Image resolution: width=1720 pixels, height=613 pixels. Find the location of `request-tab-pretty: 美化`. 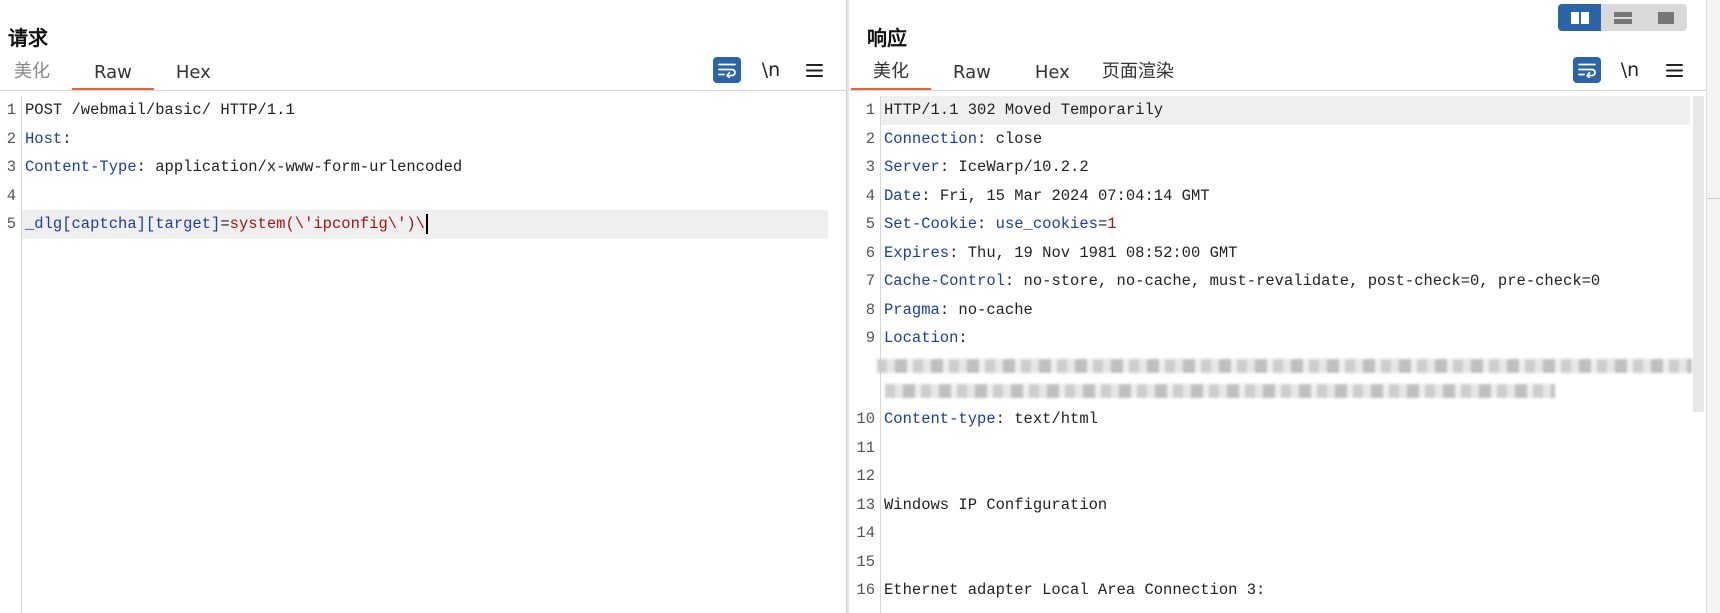

request-tab-pretty: 美化 is located at coordinates (36, 73).